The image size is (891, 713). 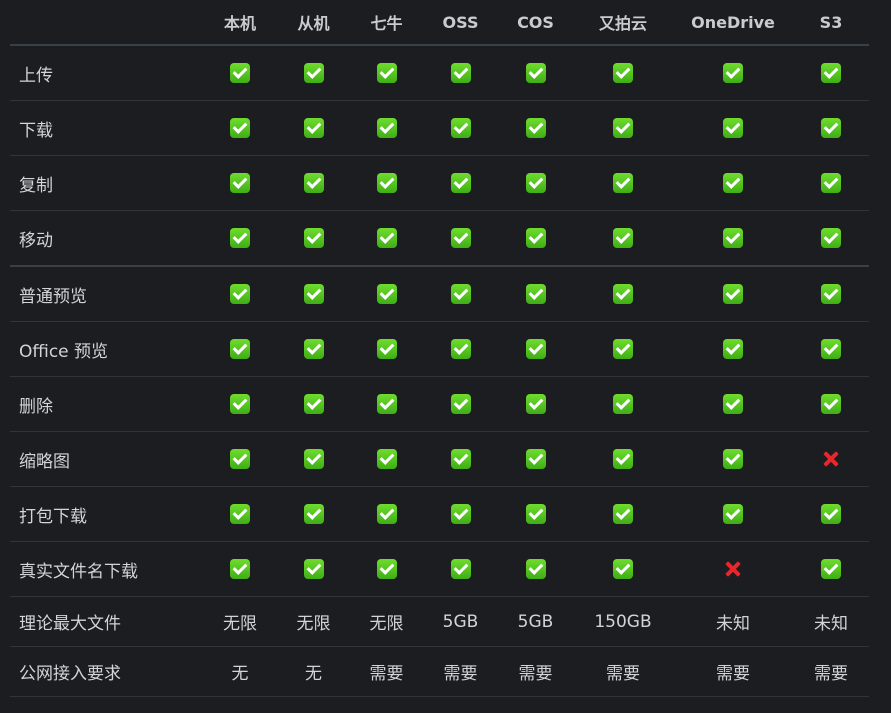 What do you see at coordinates (386, 23) in the screenshot?
I see `column-header-qiniu: 七牛` at bounding box center [386, 23].